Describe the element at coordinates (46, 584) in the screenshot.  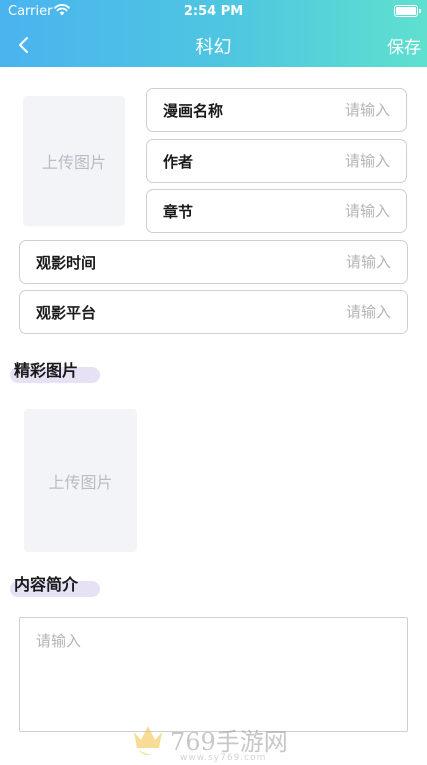
I see `section-title-text: 内容简介` at that location.